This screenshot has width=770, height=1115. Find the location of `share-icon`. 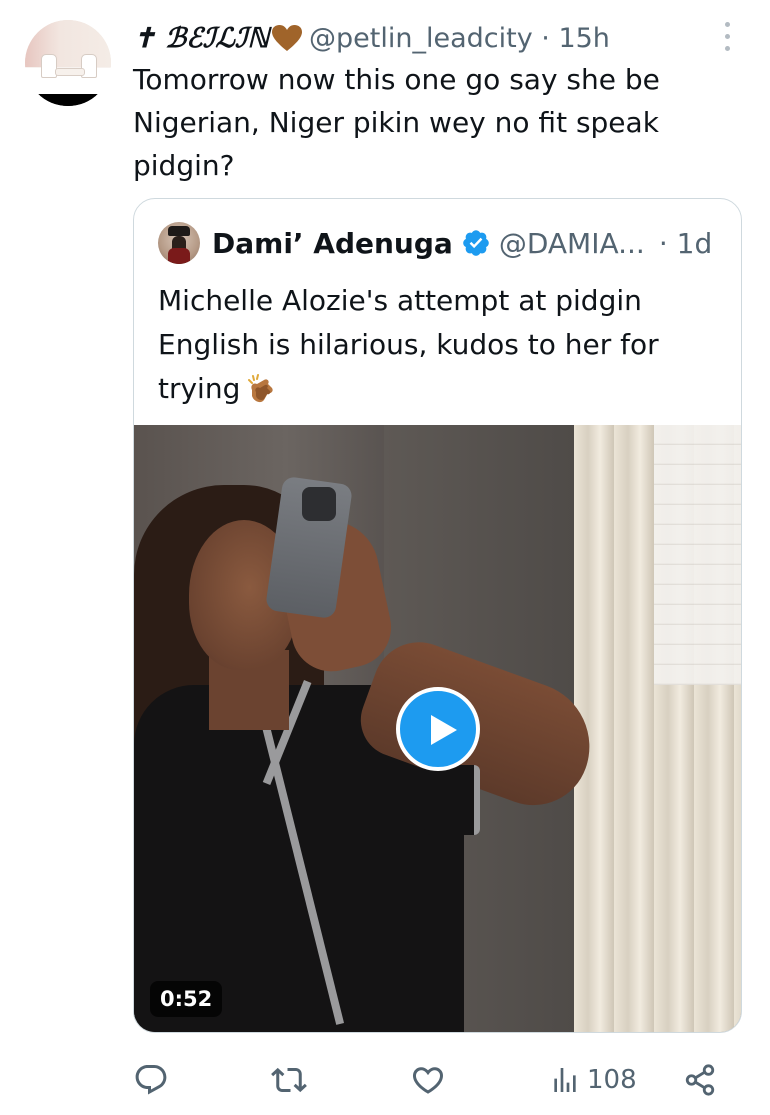

share-icon is located at coordinates (700, 1080).